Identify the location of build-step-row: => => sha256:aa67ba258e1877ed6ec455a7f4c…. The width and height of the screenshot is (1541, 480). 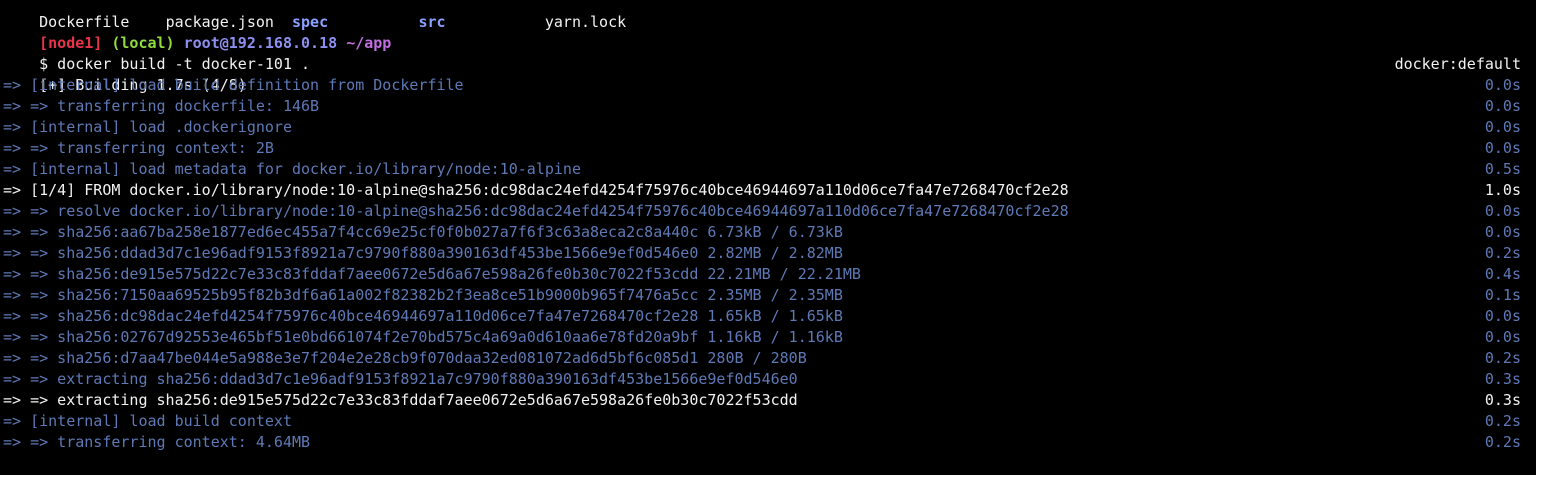
(762, 232).